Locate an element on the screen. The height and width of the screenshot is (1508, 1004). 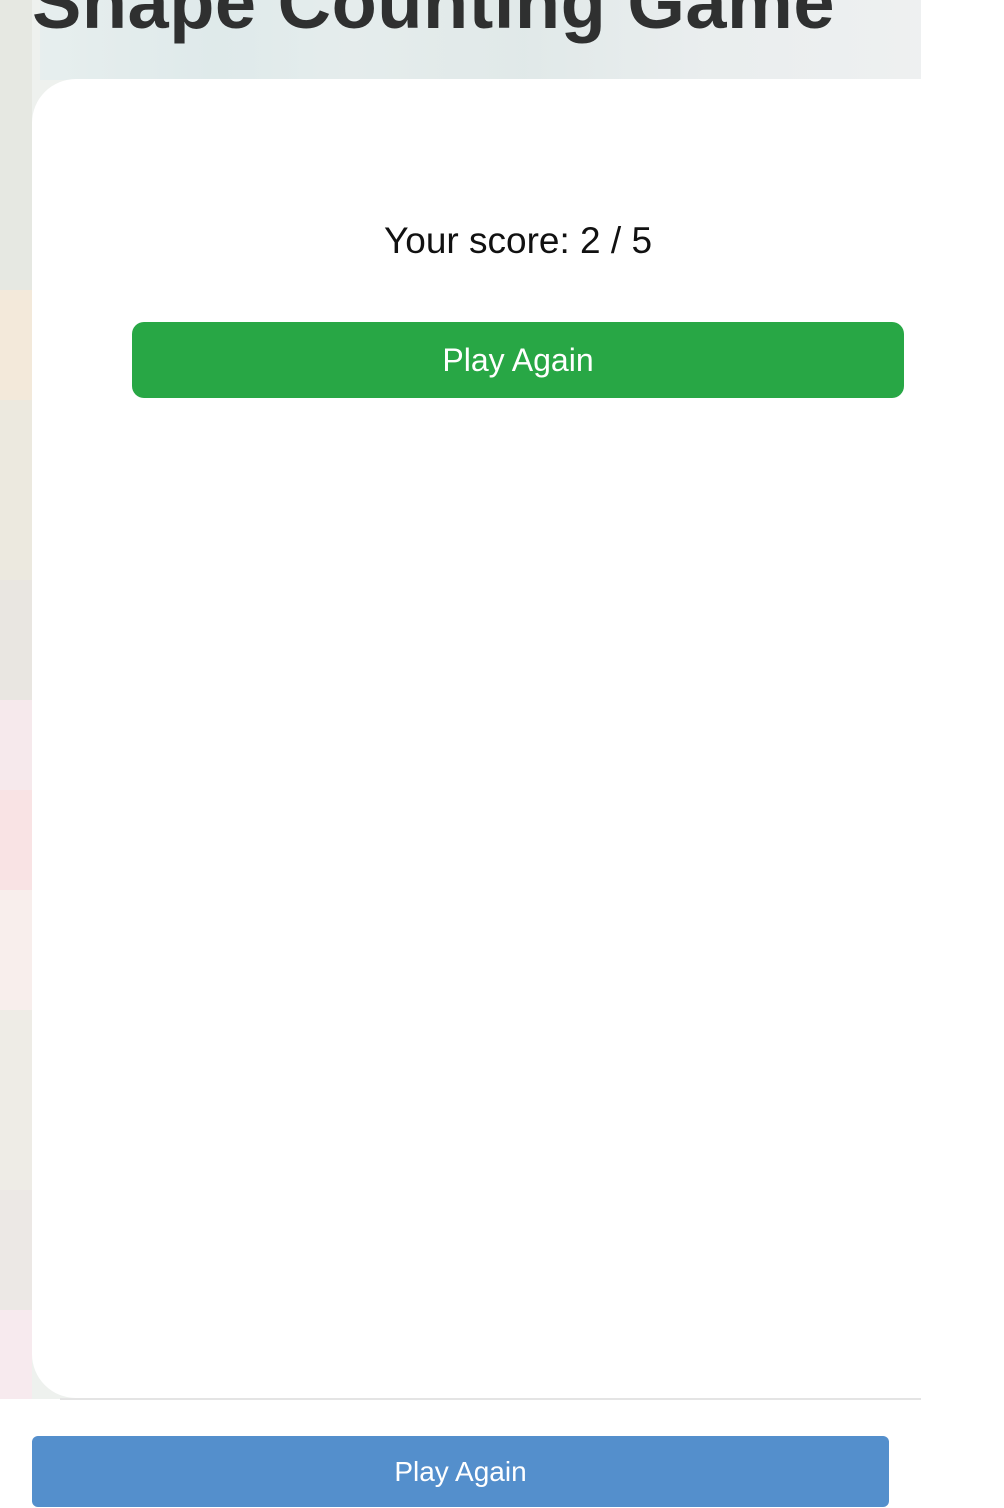
card-divider is located at coordinates (490, 1399).